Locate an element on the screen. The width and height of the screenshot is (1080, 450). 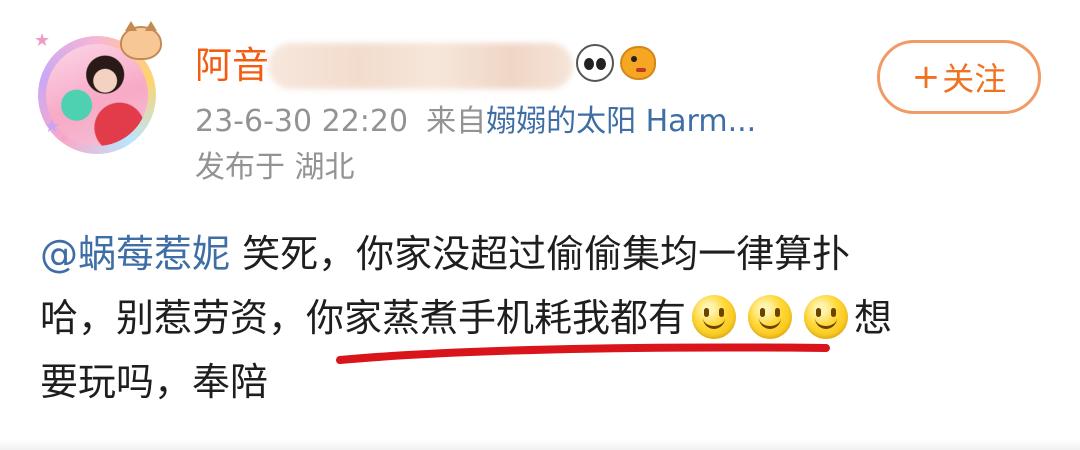
post-timestamp: 23-6-30 22:20 is located at coordinates (302, 121).